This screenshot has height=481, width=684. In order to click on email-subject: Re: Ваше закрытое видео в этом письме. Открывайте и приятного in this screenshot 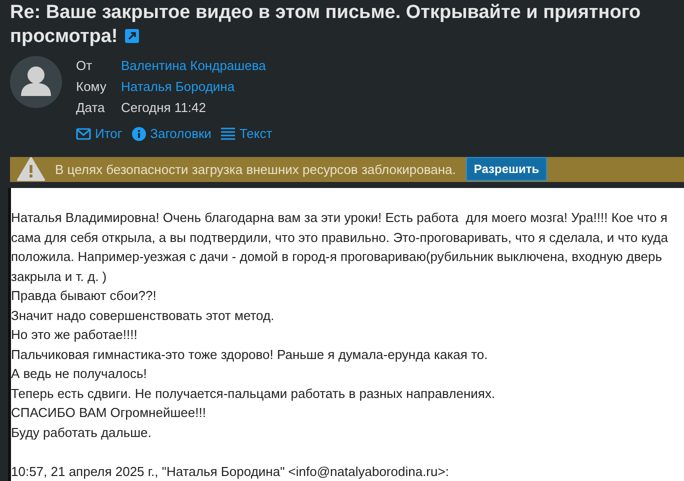, I will do `click(325, 12)`.